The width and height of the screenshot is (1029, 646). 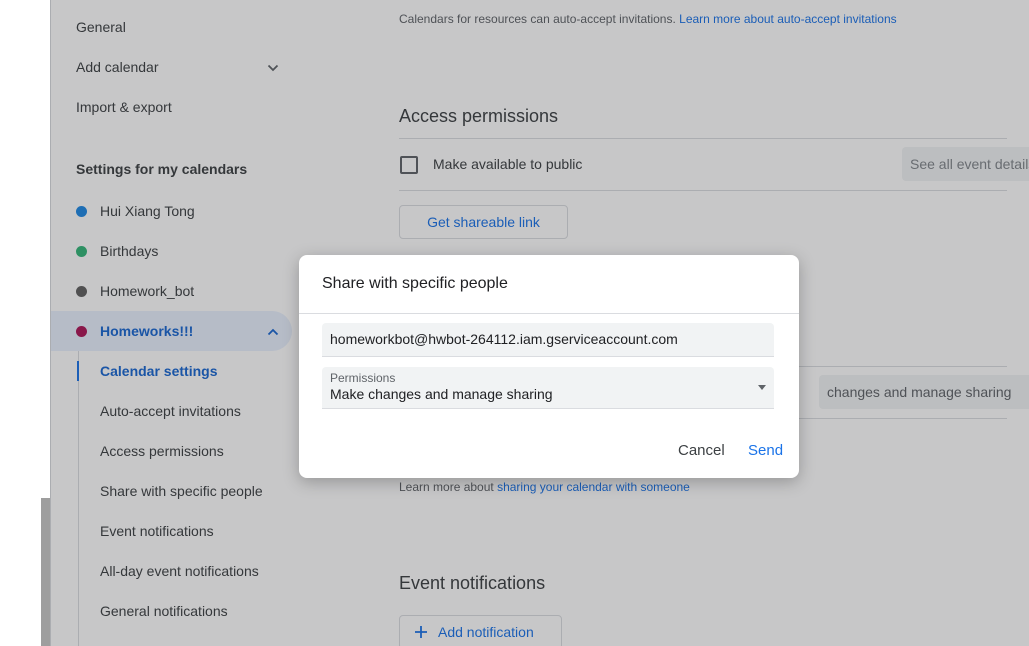 I want to click on permissions-label: Permissions, so click(x=363, y=378).